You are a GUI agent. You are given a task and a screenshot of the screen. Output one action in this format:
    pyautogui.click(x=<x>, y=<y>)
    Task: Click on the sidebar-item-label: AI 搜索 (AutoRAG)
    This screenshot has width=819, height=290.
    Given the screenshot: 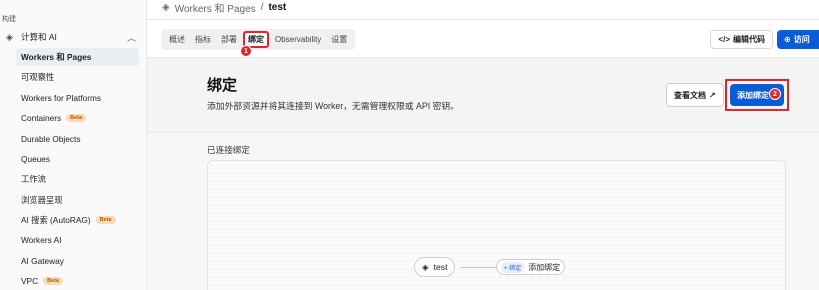 What is the action you would take?
    pyautogui.click(x=56, y=220)
    